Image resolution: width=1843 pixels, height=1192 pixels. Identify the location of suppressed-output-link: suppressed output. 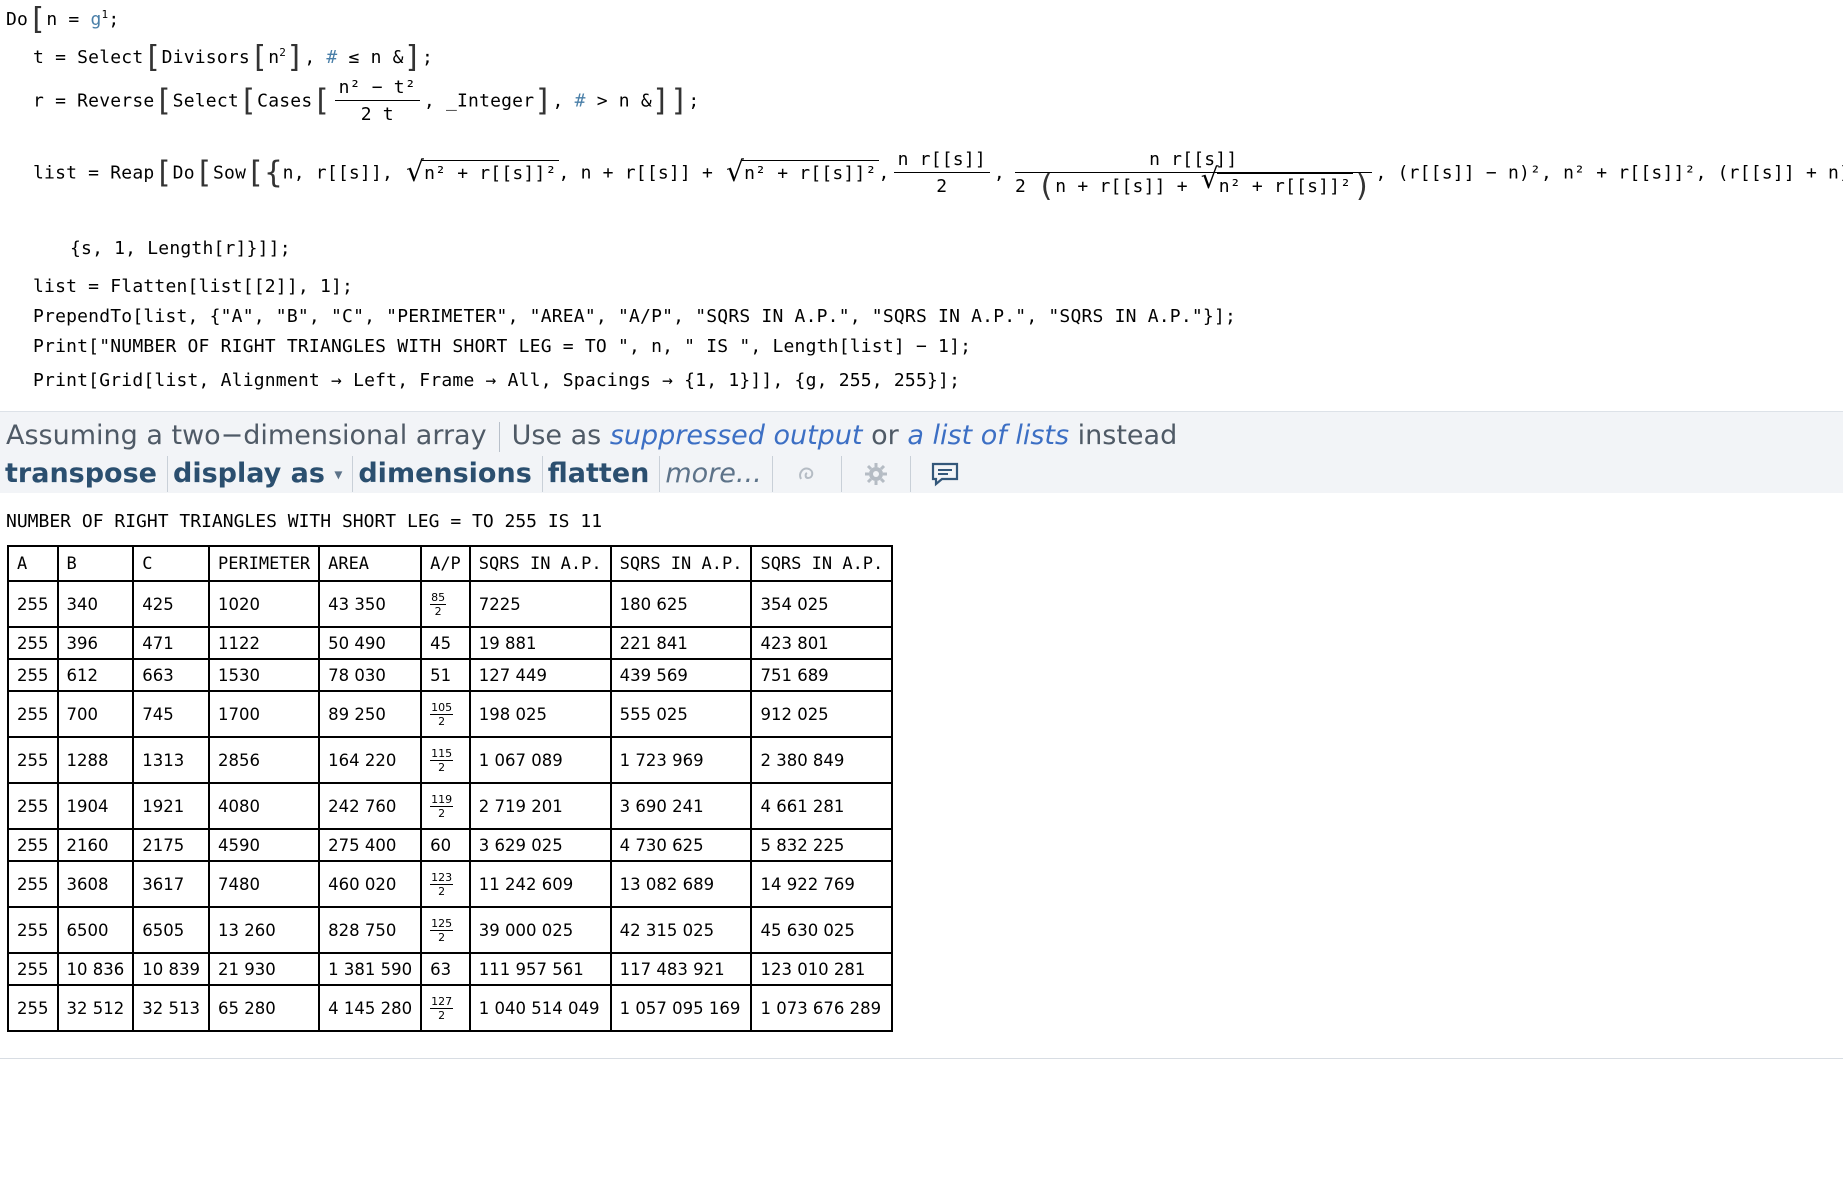
(736, 435).